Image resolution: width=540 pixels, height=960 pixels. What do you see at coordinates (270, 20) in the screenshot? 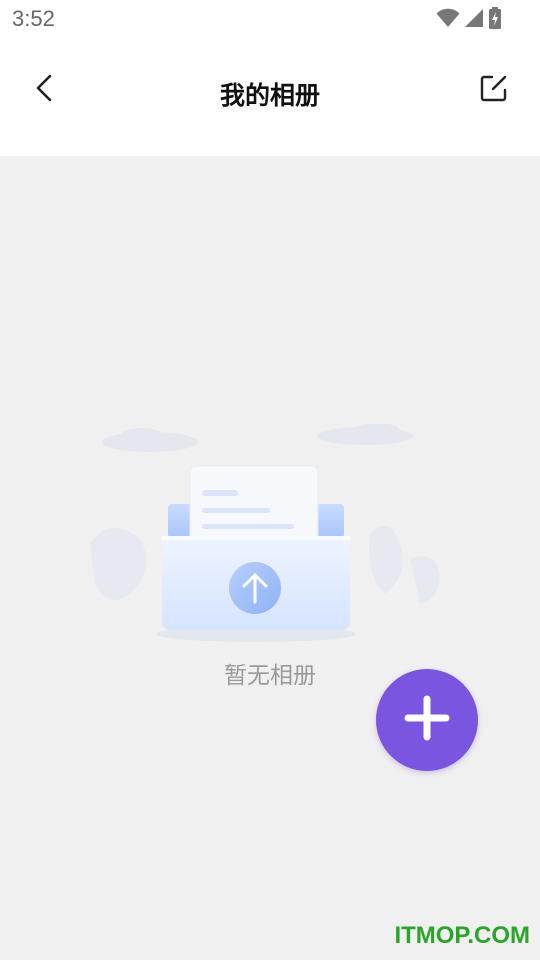
I see `status-bar: 3:52` at bounding box center [270, 20].